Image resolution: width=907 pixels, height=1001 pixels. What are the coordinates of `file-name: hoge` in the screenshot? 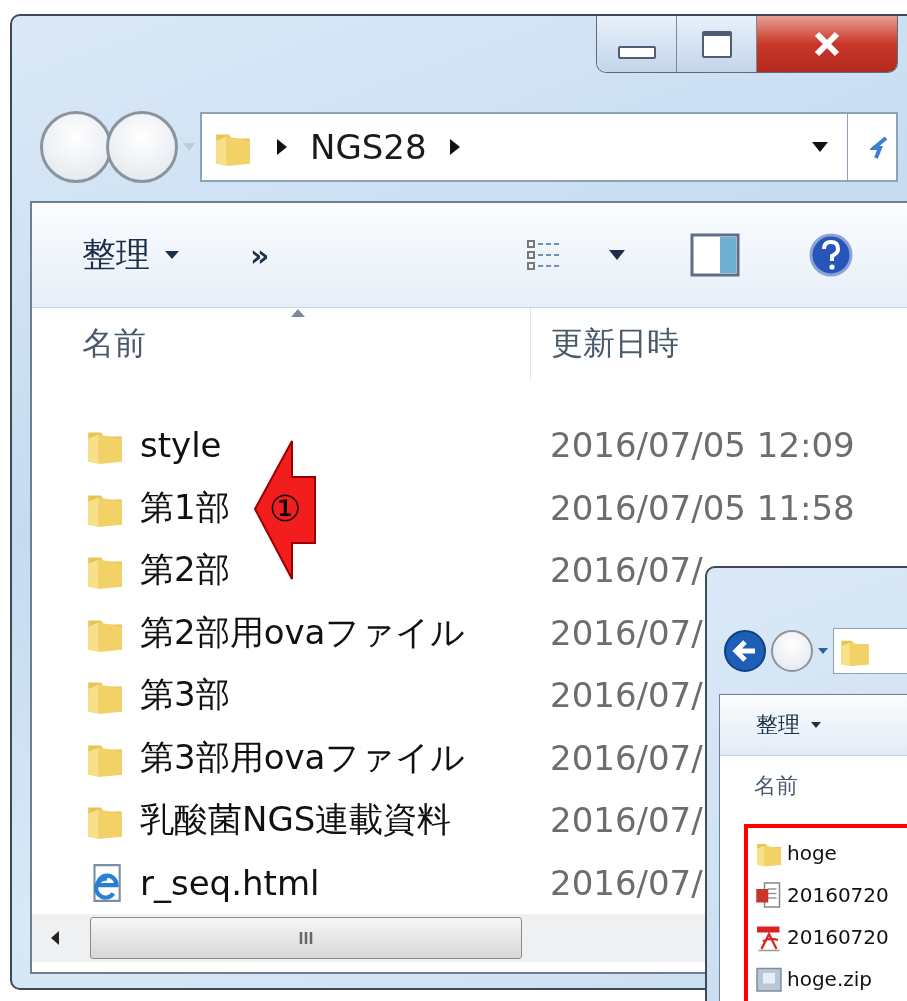 It's located at (812, 853).